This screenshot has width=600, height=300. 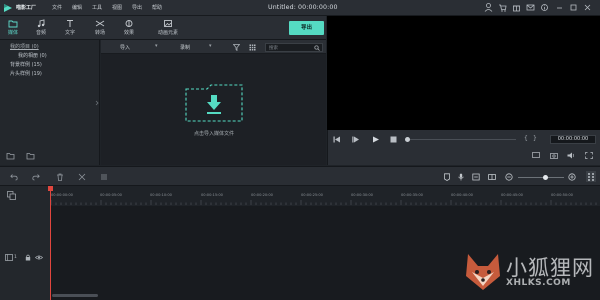 What do you see at coordinates (562, 195) in the screenshot?
I see `ruler-label: 00:00:50:00` at bounding box center [562, 195].